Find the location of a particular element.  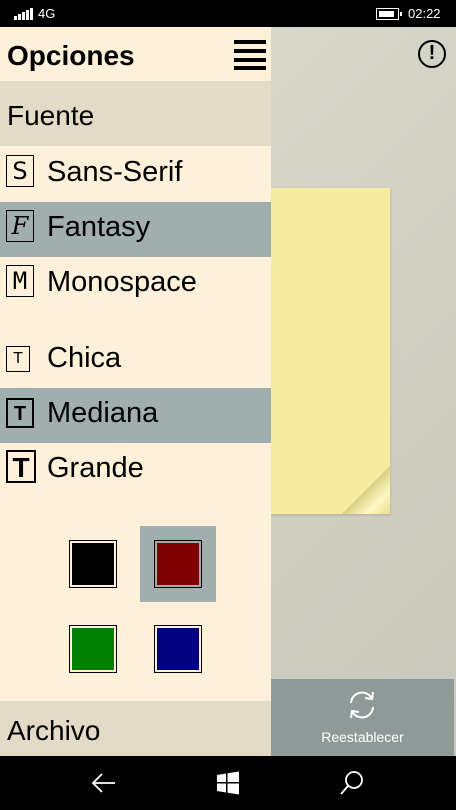

status-bar: 4G 02:22 is located at coordinates (228, 13).